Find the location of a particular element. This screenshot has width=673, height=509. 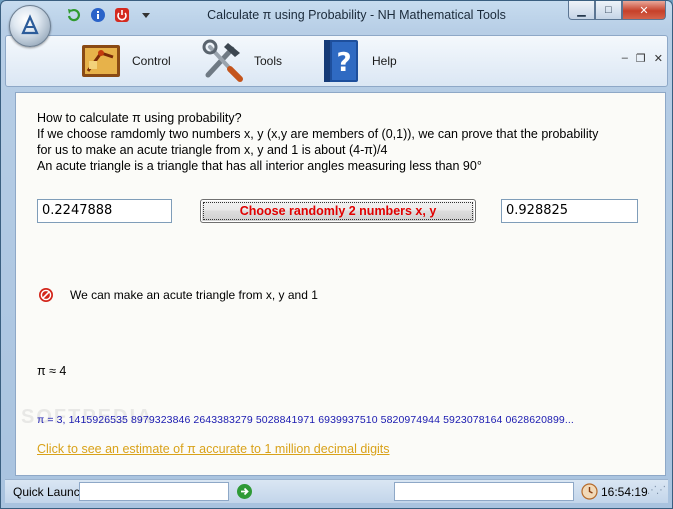

ribbon-minimize-button: – is located at coordinates (625, 58).